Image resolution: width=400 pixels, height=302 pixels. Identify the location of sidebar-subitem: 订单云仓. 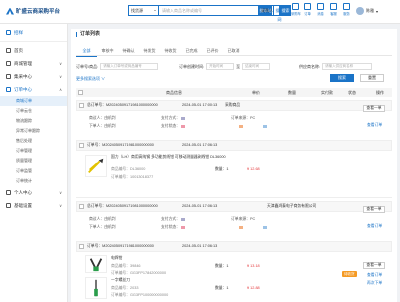
(33, 111).